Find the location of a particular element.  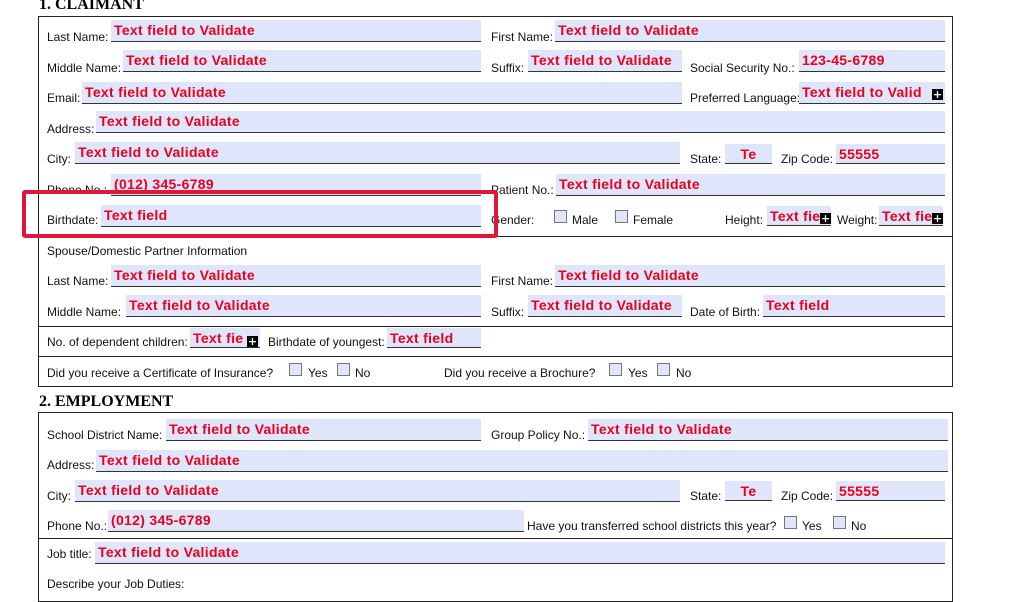

spouse-last-name-label: Last Name: is located at coordinates (78, 281).